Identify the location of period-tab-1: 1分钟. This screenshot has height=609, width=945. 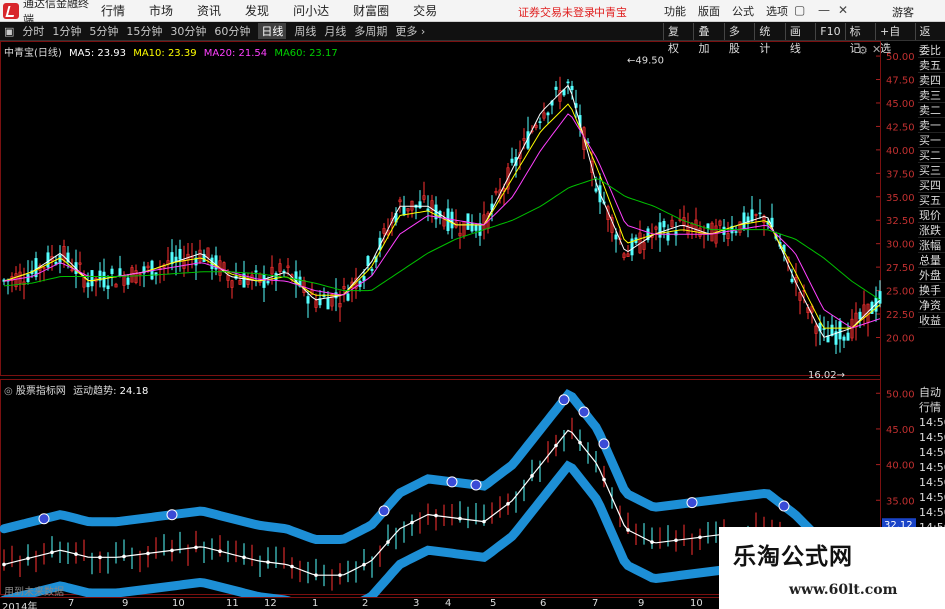
(66, 31).